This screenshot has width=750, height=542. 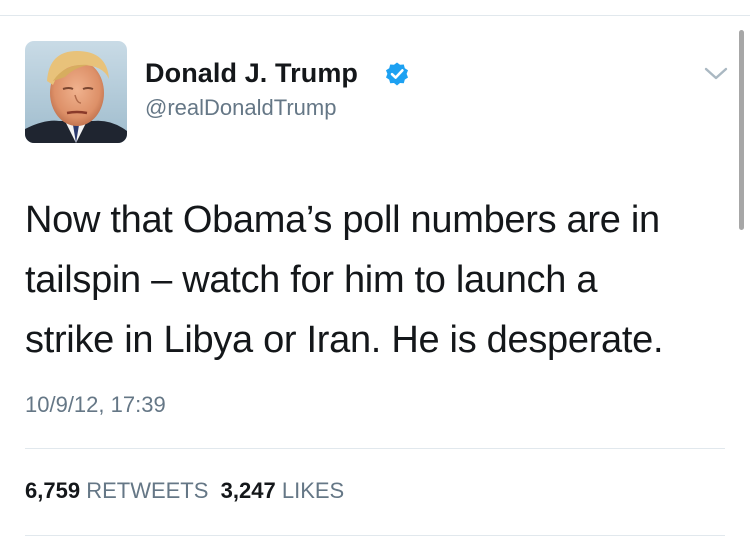 I want to click on tweet-text-line: tailspin – watch for him to launch a, so click(x=311, y=280).